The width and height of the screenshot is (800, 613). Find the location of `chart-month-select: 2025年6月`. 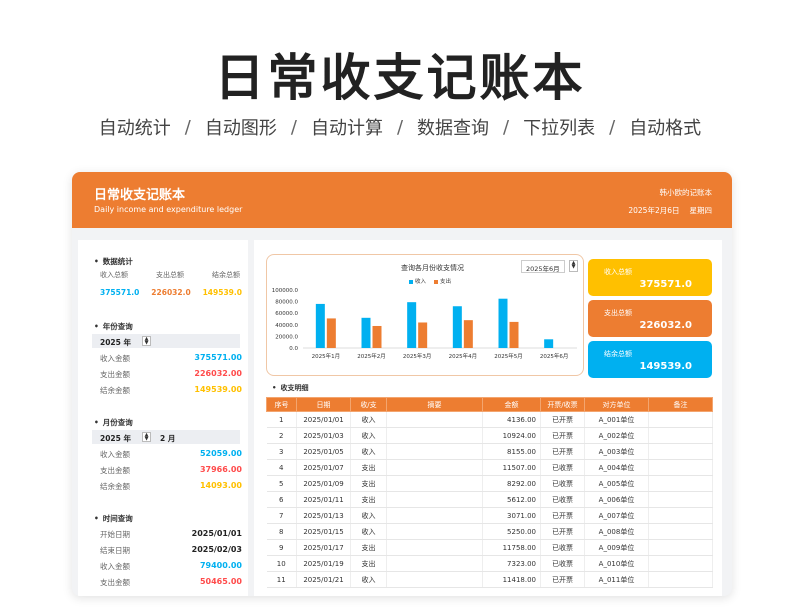

chart-month-select: 2025年6月 is located at coordinates (543, 266).